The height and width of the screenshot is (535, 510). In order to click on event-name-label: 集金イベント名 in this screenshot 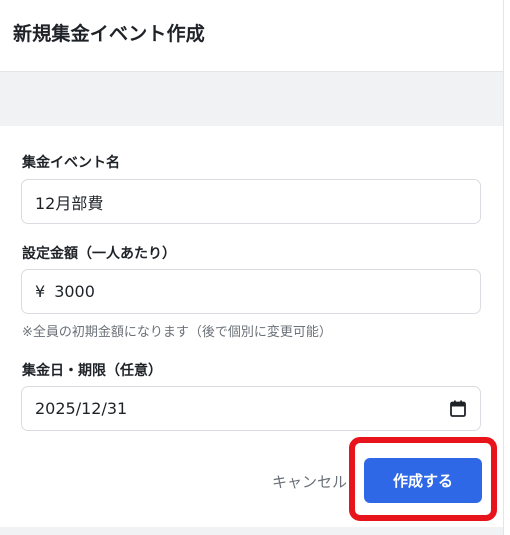, I will do `click(71, 163)`.